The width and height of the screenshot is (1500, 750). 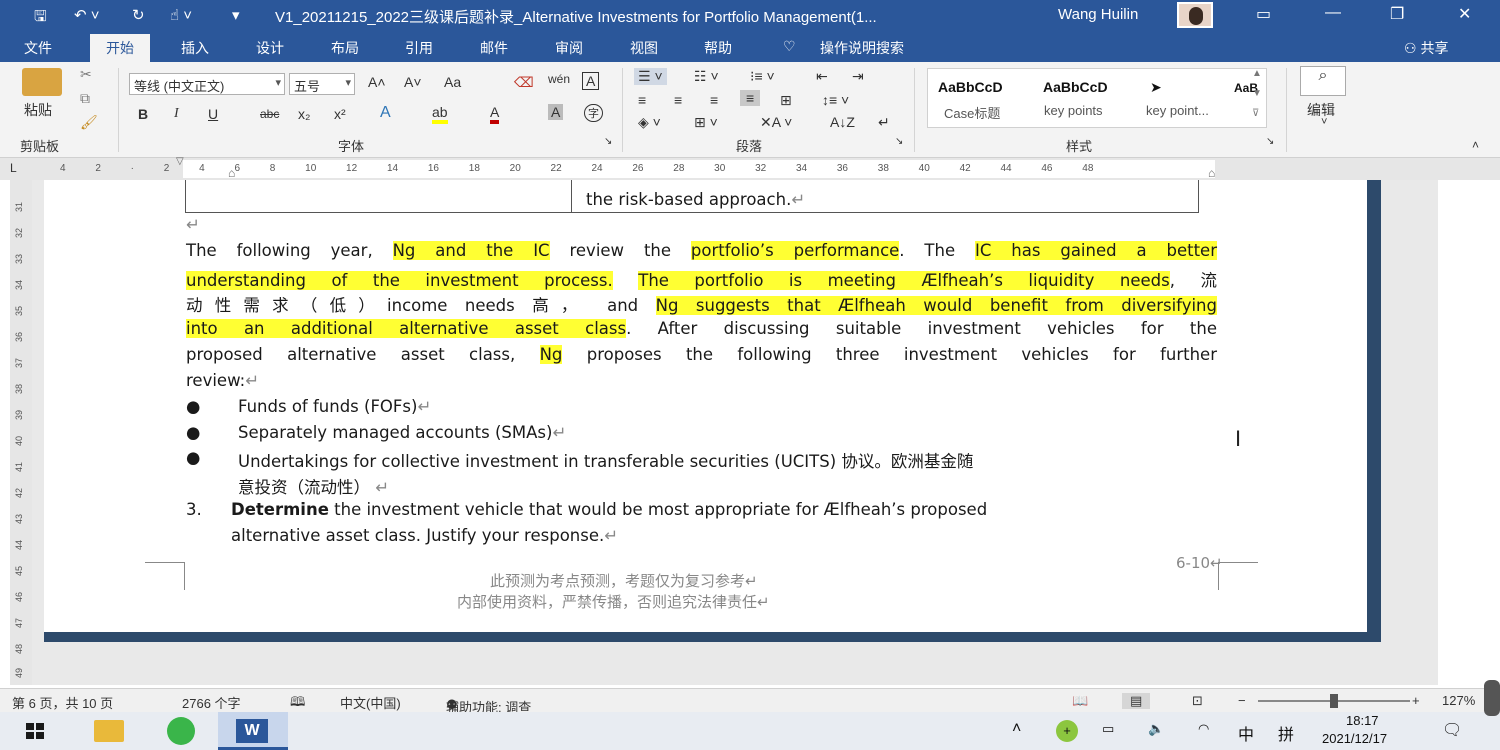 What do you see at coordinates (1136, 701) in the screenshot?
I see `print-layout-icon: ▤` at bounding box center [1136, 701].